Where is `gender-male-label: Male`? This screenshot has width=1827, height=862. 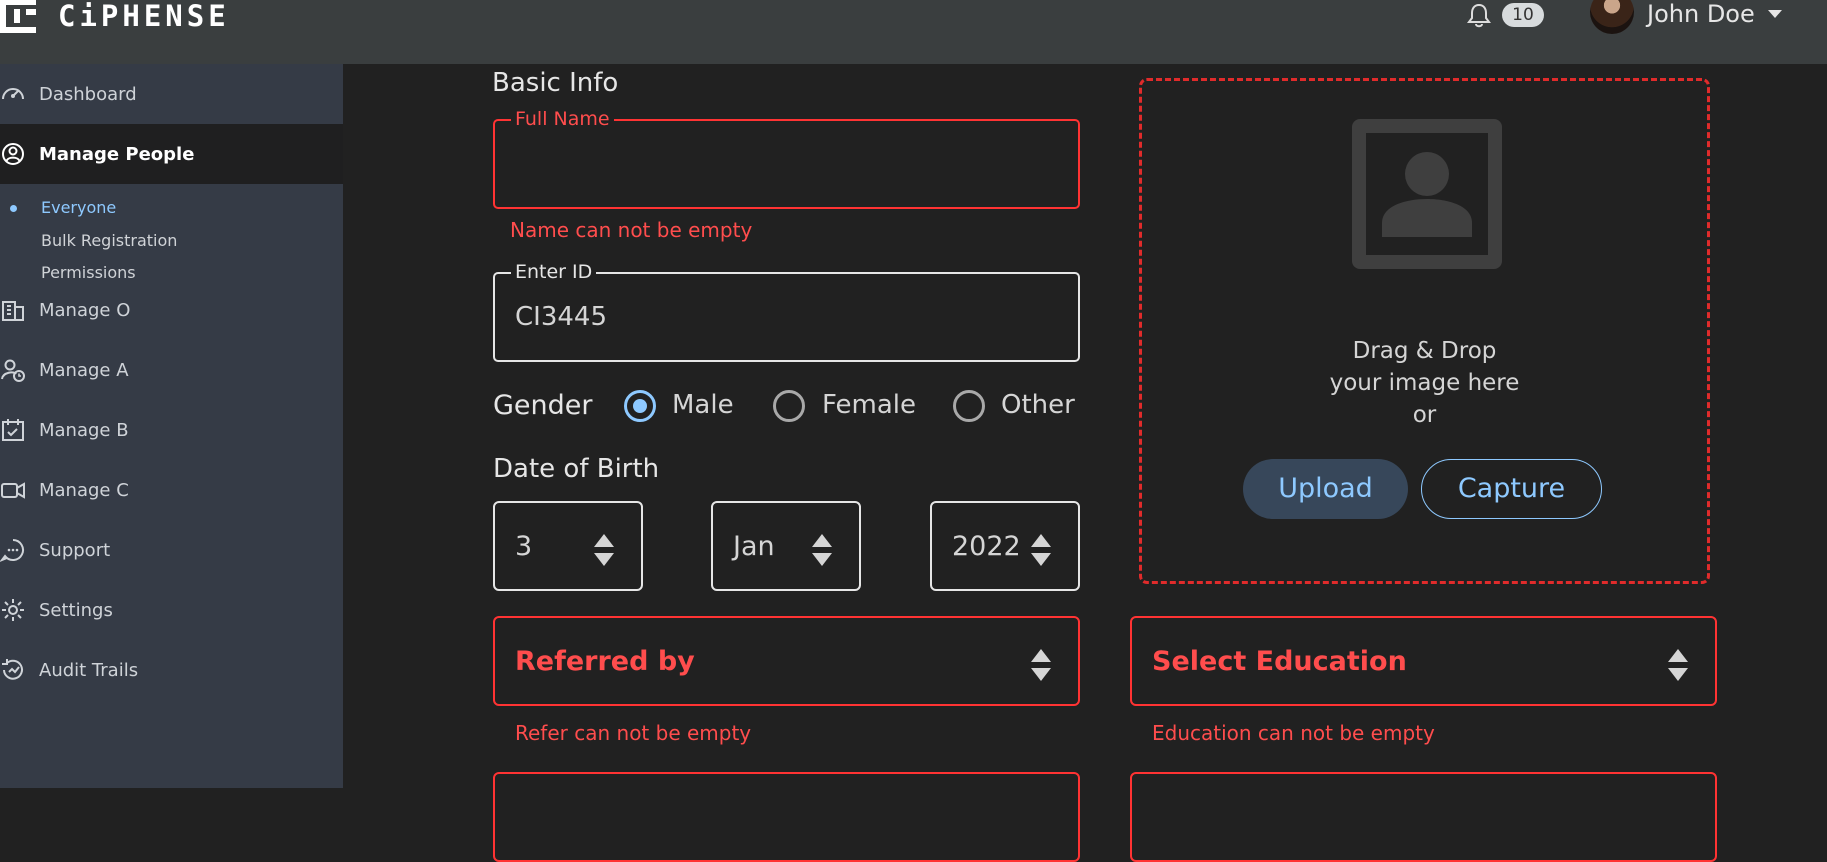 gender-male-label: Male is located at coordinates (703, 405).